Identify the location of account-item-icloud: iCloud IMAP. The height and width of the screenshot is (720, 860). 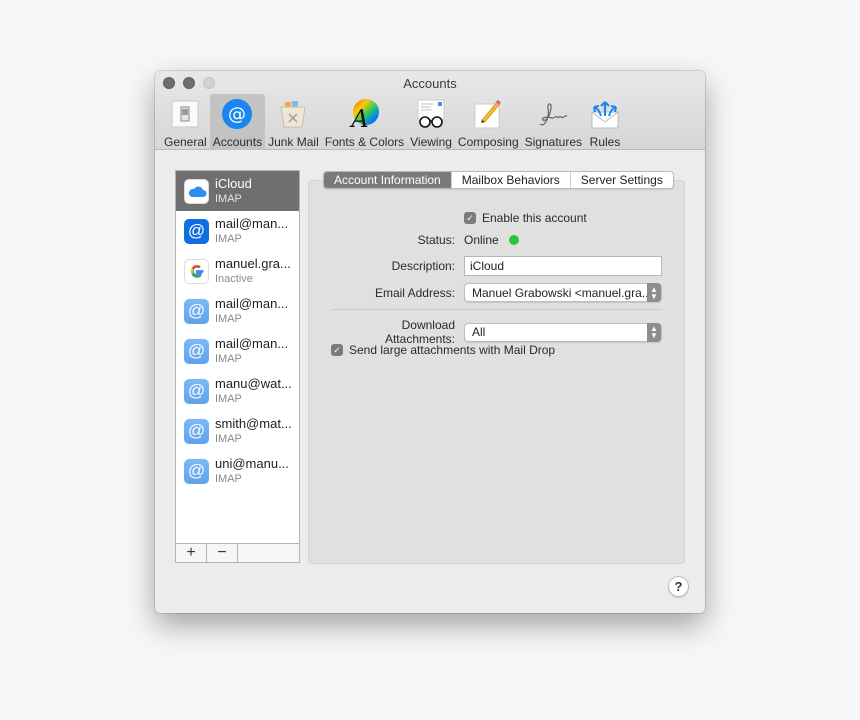
(237, 191).